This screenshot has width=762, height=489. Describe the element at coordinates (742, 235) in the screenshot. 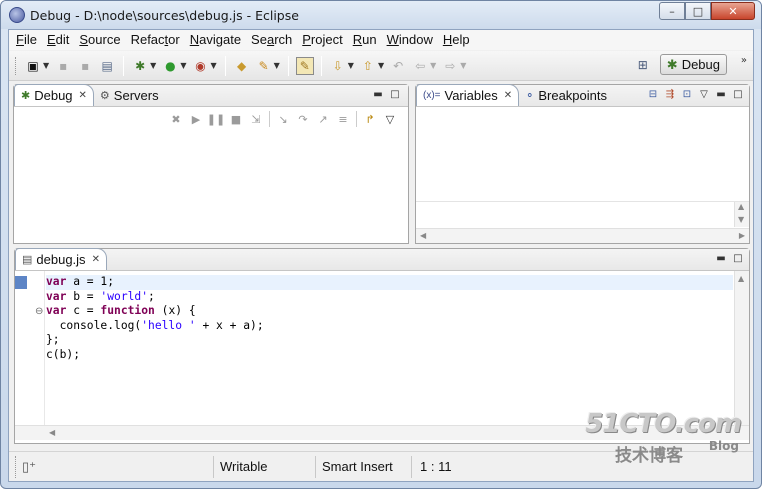

I see `scroll-right-icon: ▶` at that location.